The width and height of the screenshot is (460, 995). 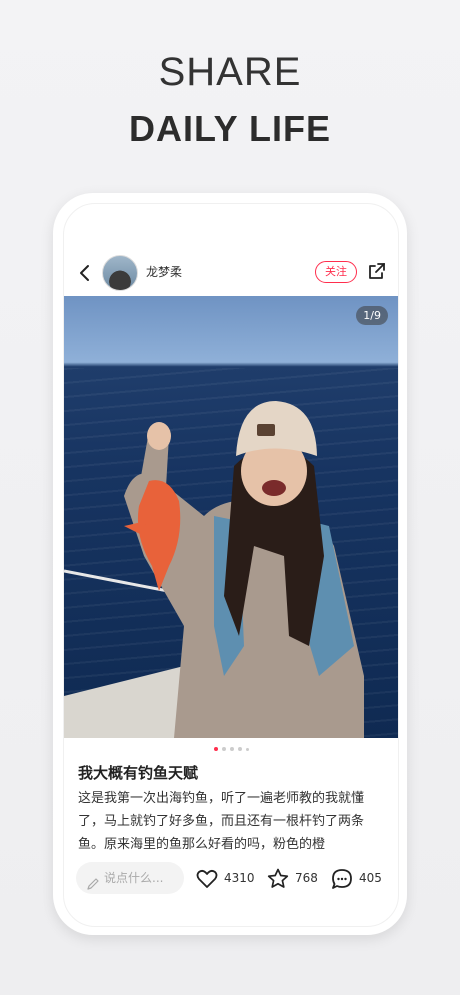 What do you see at coordinates (93, 880) in the screenshot?
I see `pen-icon` at bounding box center [93, 880].